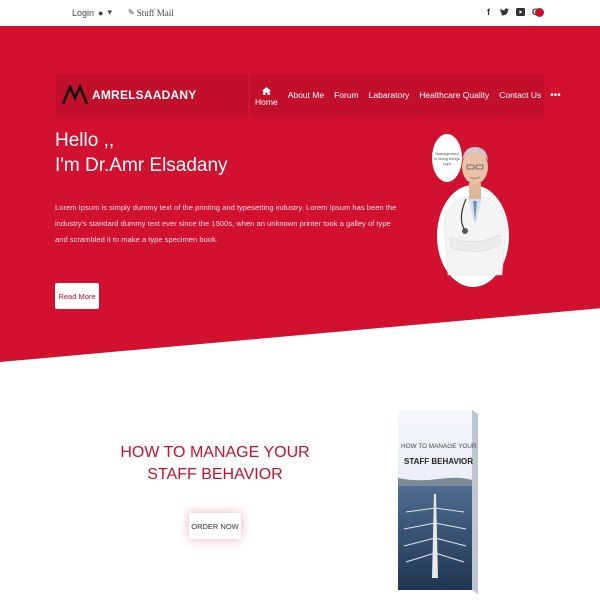 This screenshot has height=600, width=600. I want to click on book-cover-line2: STAFF BEHAVIOR, so click(438, 461).